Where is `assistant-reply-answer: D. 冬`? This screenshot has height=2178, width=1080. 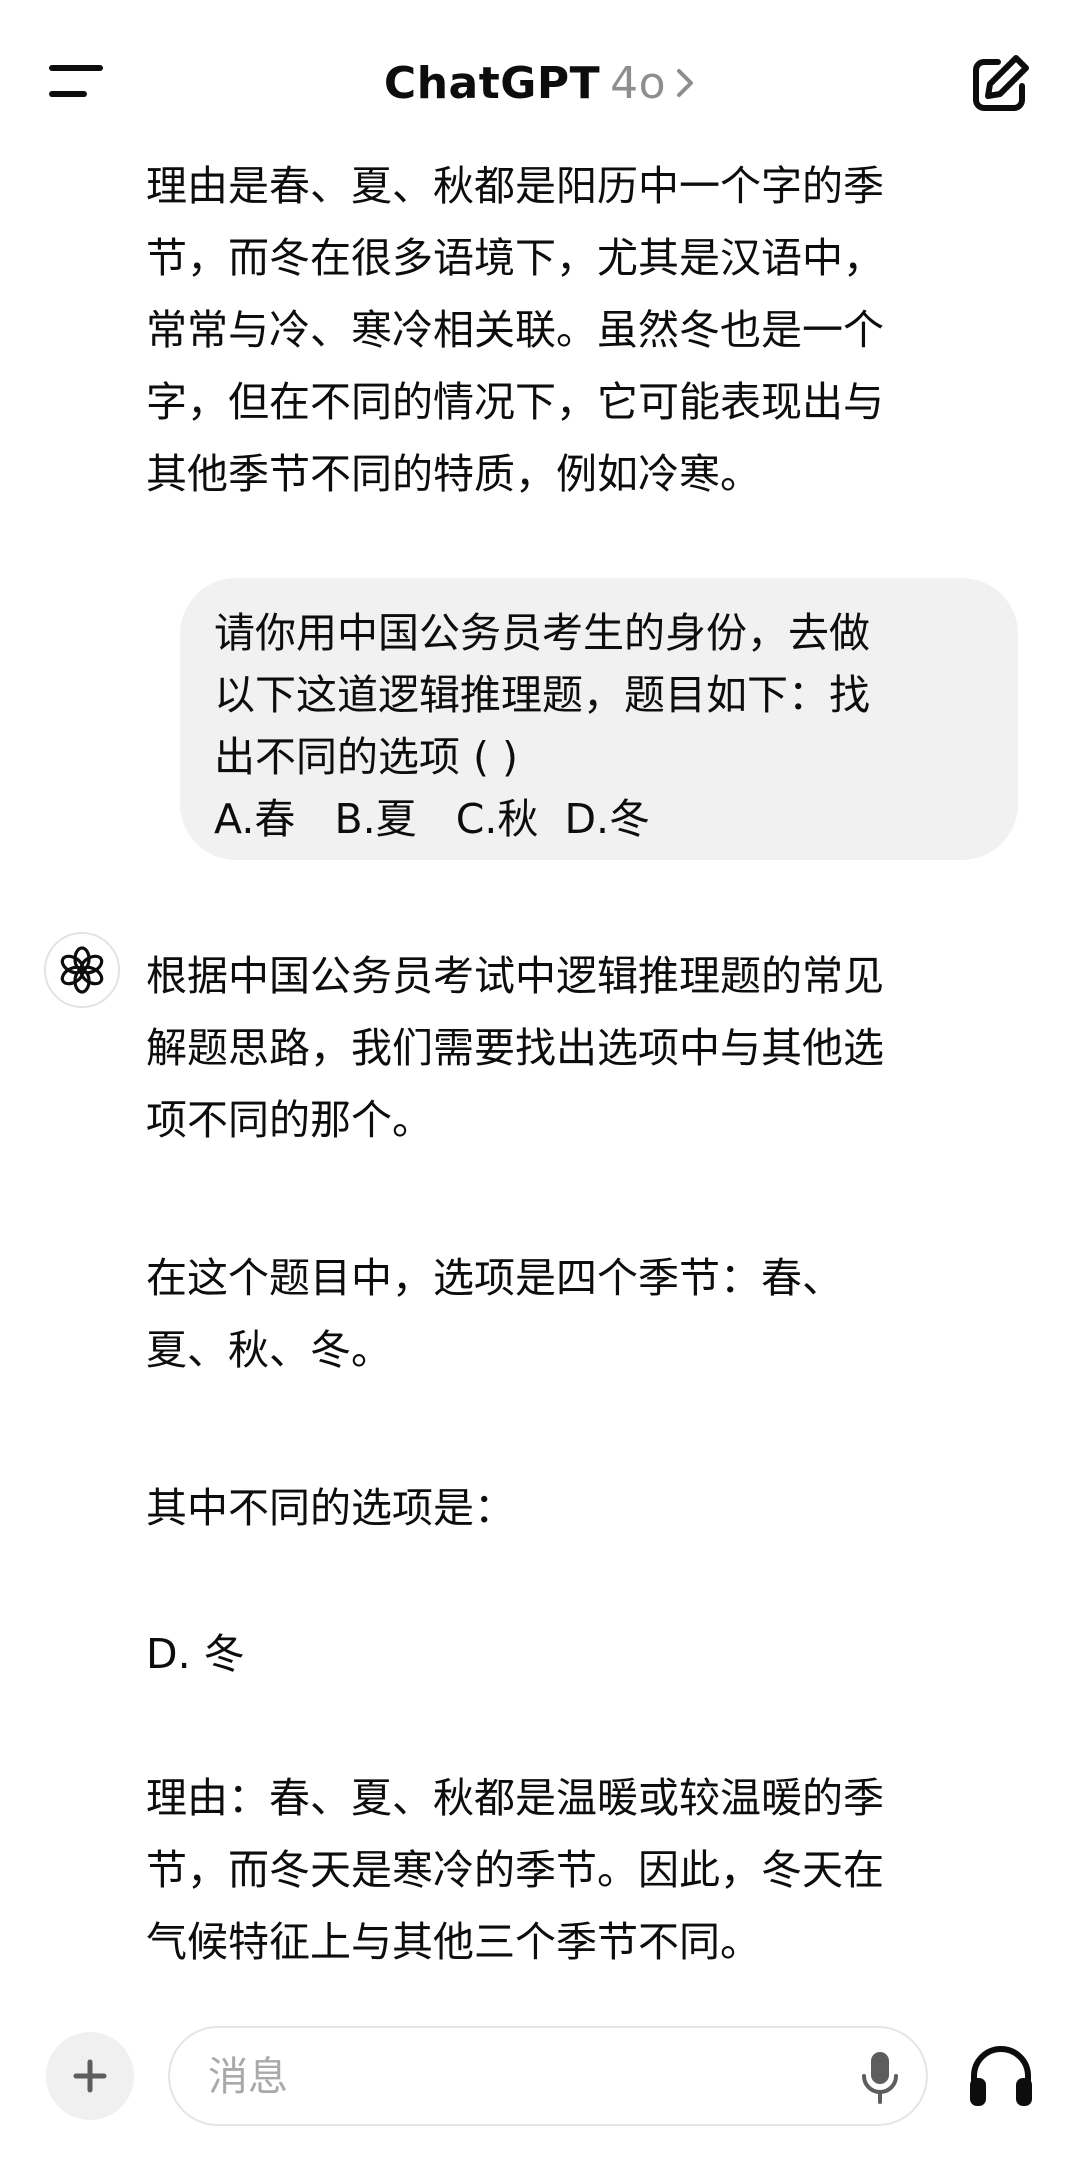
assistant-reply-answer: D. 冬 is located at coordinates (195, 1654).